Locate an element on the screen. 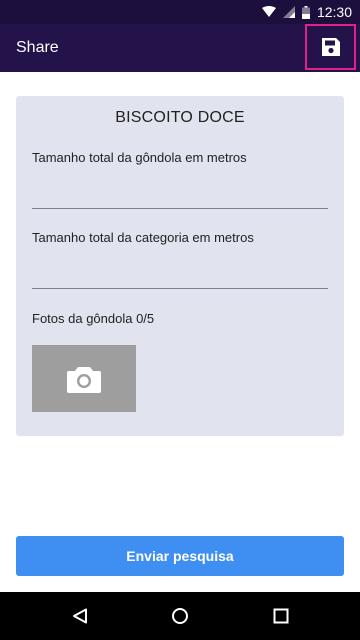 This screenshot has height=640, width=360. gondola-size-input is located at coordinates (180, 189).